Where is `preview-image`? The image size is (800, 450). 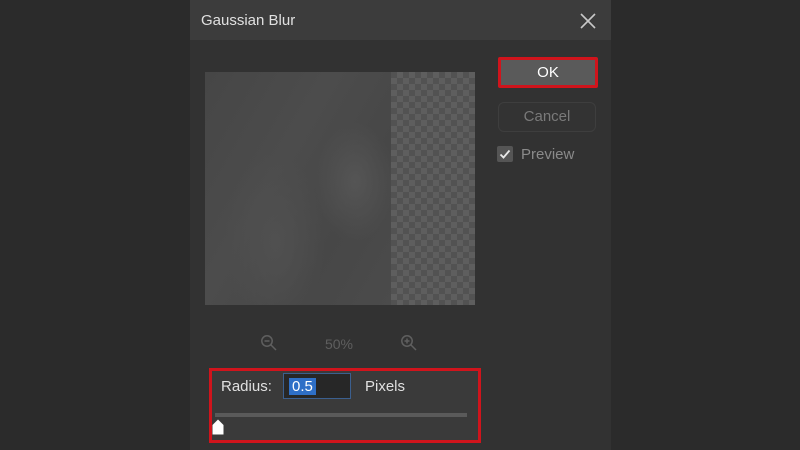 preview-image is located at coordinates (298, 188).